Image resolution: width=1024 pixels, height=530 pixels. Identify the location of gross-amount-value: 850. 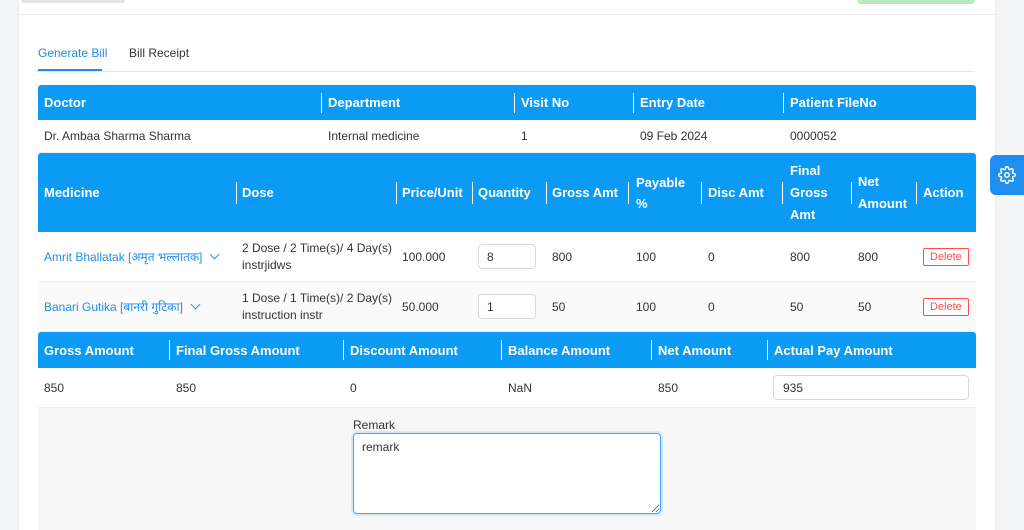
(54, 387).